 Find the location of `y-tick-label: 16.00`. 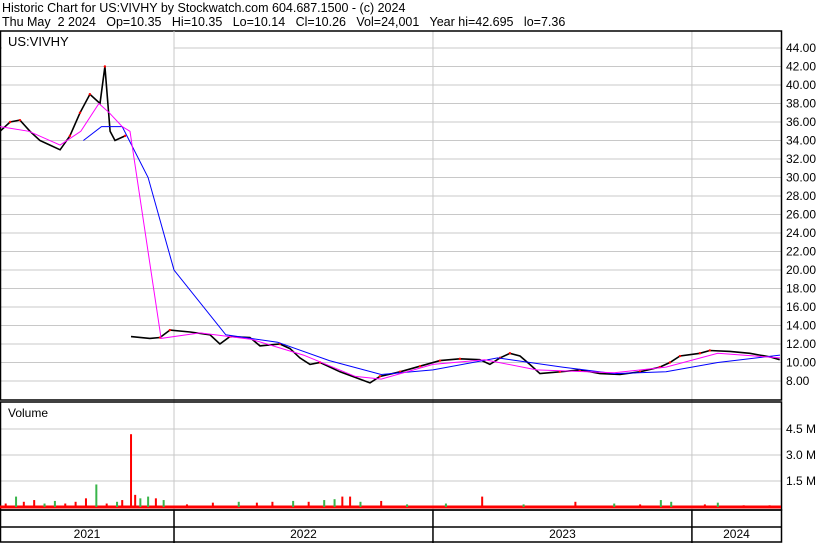

y-tick-label: 16.00 is located at coordinates (801, 307).